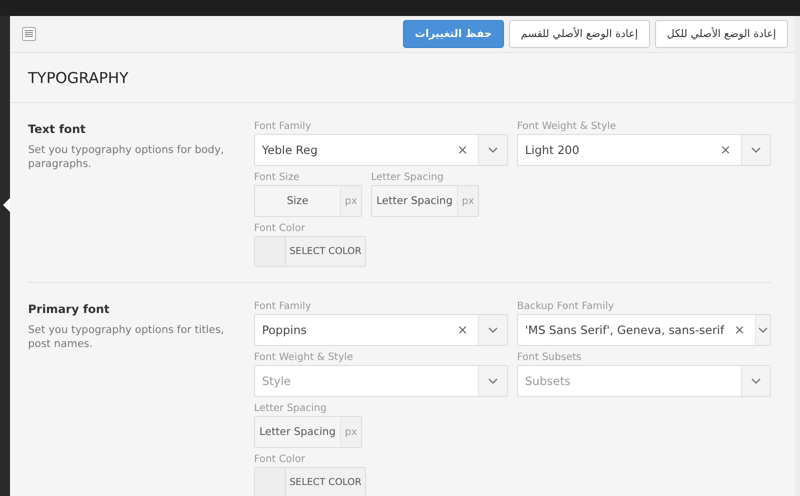 The width and height of the screenshot is (800, 496). I want to click on number-input: Size, so click(297, 201).